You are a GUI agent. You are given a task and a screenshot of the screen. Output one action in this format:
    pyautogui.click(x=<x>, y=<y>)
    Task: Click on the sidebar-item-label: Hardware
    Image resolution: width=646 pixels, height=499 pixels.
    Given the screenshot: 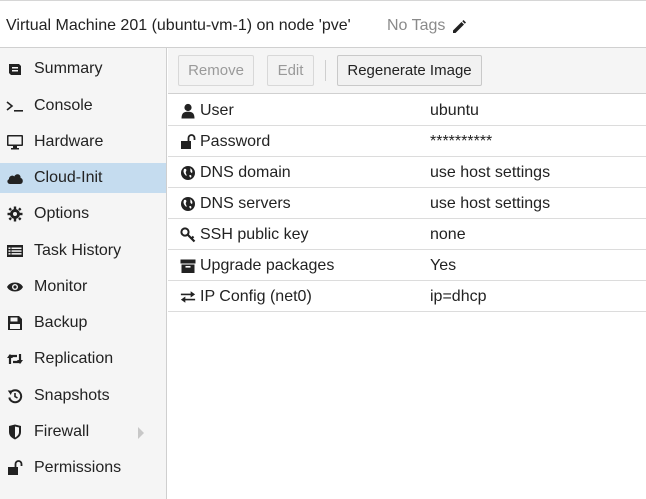 What is the action you would take?
    pyautogui.click(x=69, y=141)
    